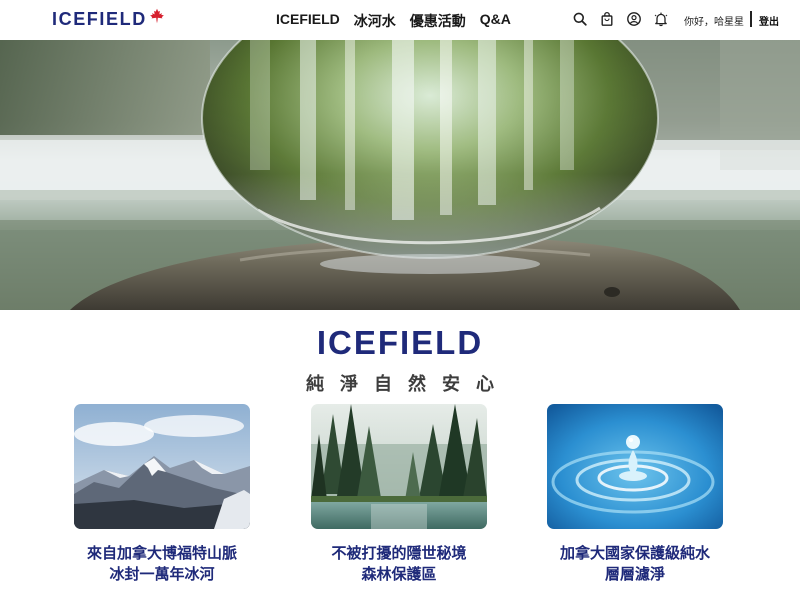 This screenshot has width=800, height=600. What do you see at coordinates (751, 19) in the screenshot?
I see `header-divider` at bounding box center [751, 19].